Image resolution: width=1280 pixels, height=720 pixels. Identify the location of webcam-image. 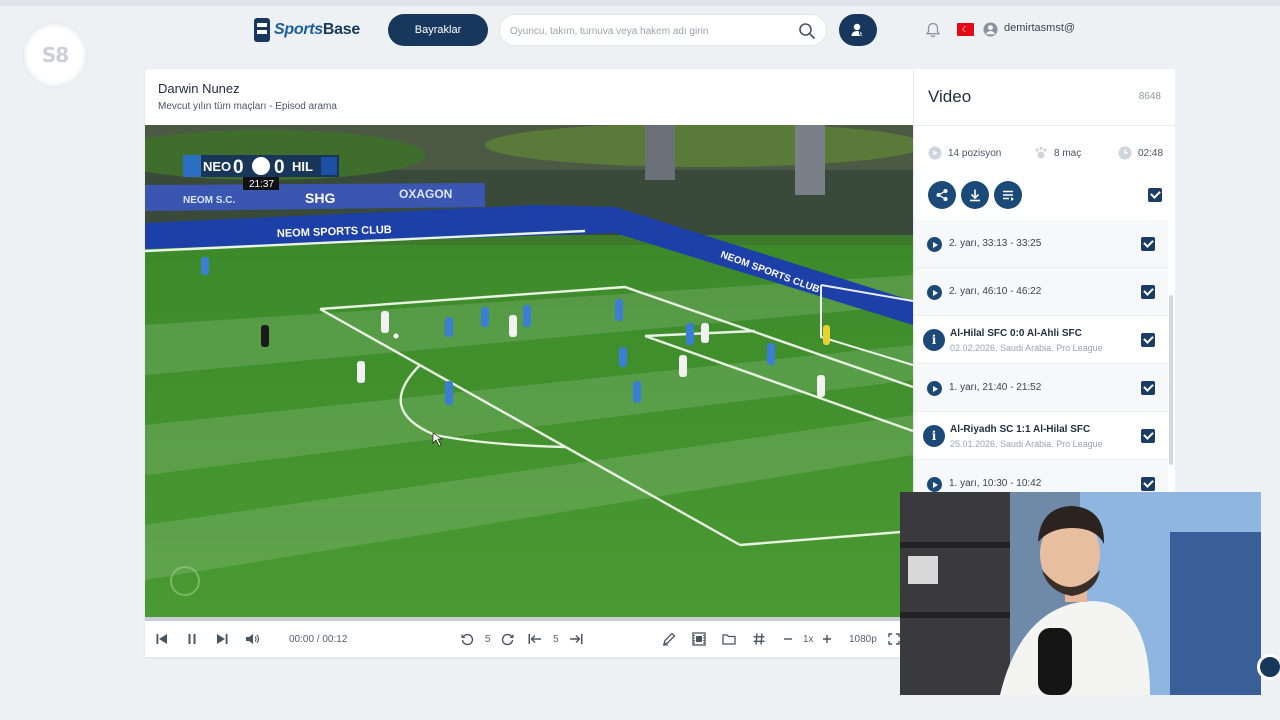
(1080, 593).